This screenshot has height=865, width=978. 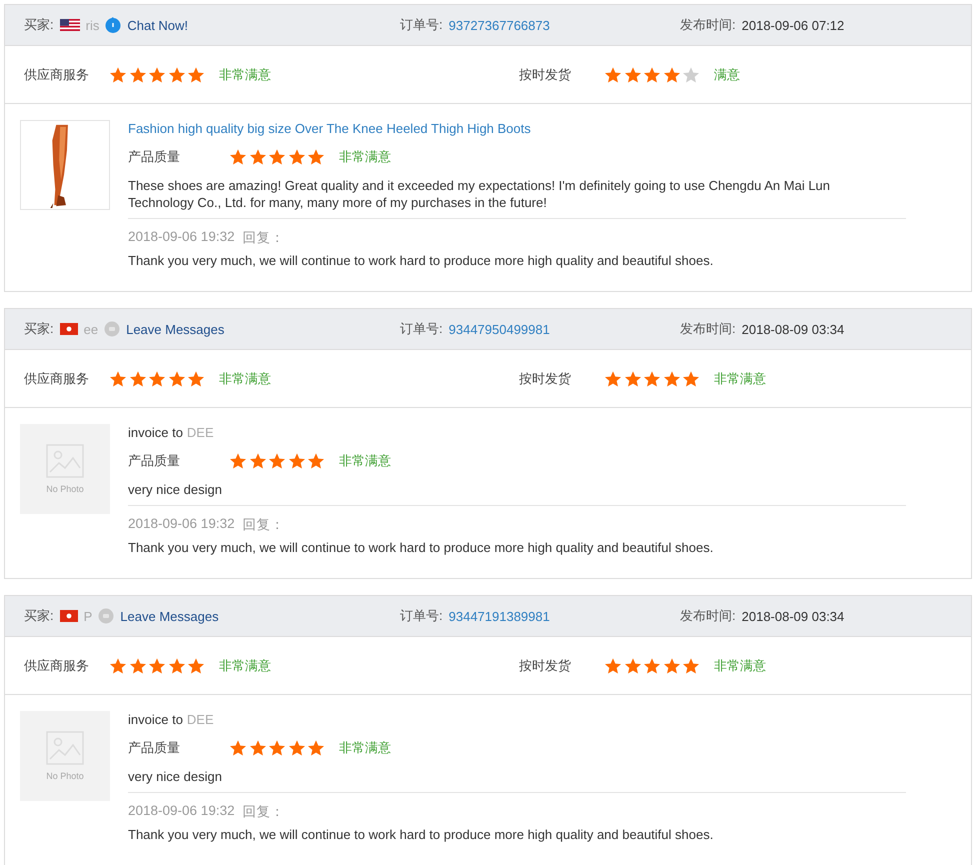 What do you see at coordinates (499, 25) in the screenshot?
I see `order-number: 93727367766873` at bounding box center [499, 25].